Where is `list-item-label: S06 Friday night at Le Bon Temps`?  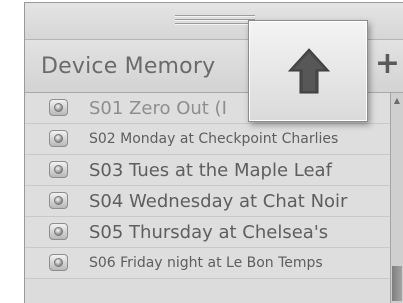 list-item-label: S06 Friday night at Le Bon Temps is located at coordinates (206, 263).